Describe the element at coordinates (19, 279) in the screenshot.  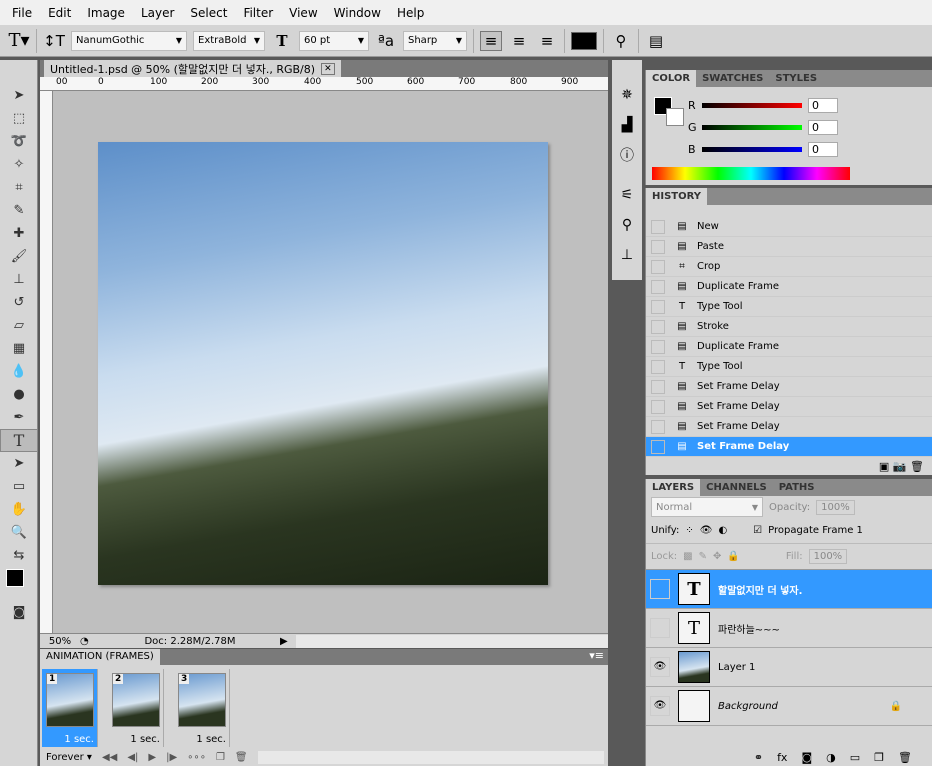
I see `clone-stamp-tool-icon: ⊥` at that location.